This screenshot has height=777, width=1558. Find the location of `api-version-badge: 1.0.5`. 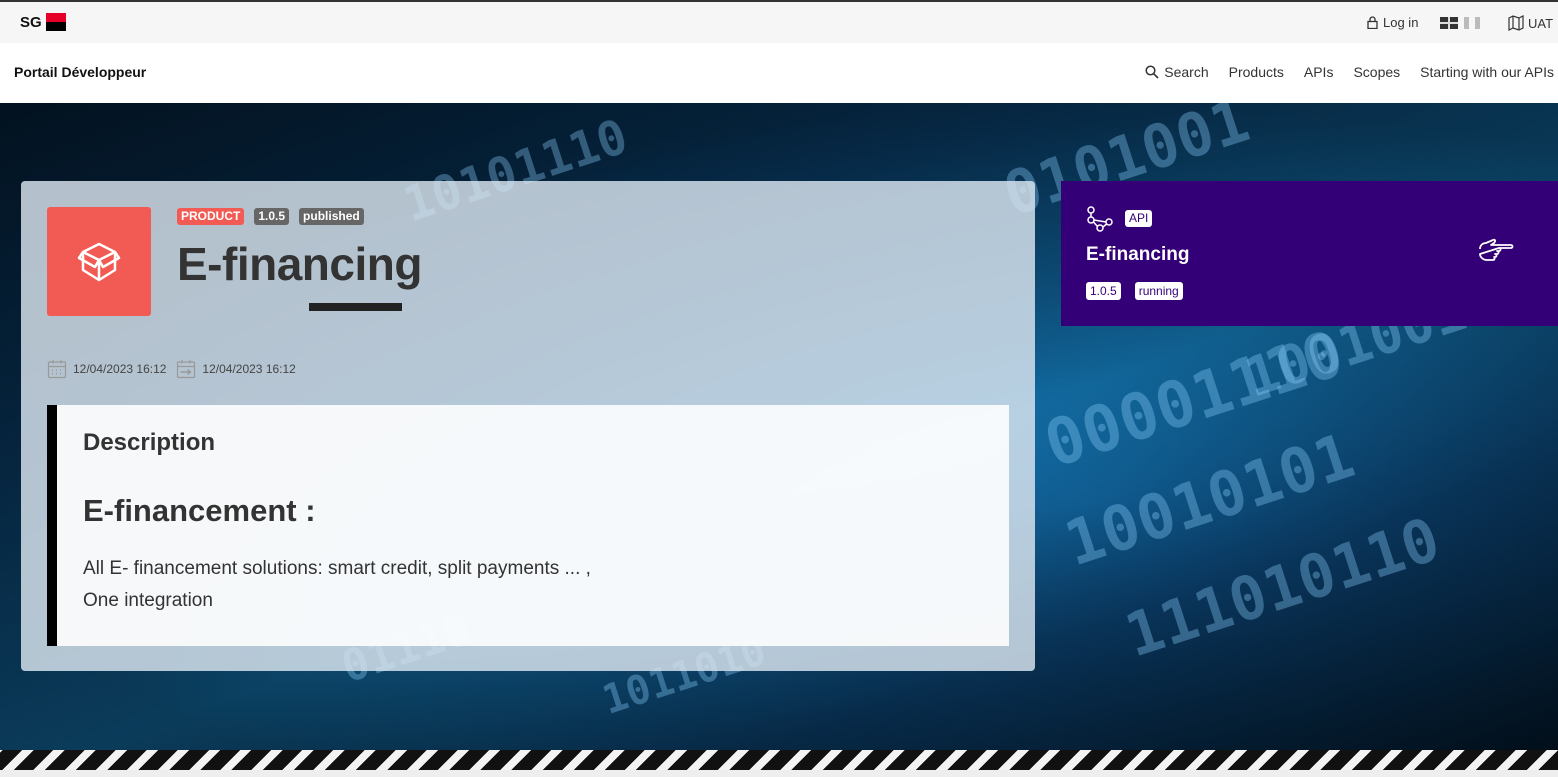

api-version-badge: 1.0.5 is located at coordinates (1103, 291).